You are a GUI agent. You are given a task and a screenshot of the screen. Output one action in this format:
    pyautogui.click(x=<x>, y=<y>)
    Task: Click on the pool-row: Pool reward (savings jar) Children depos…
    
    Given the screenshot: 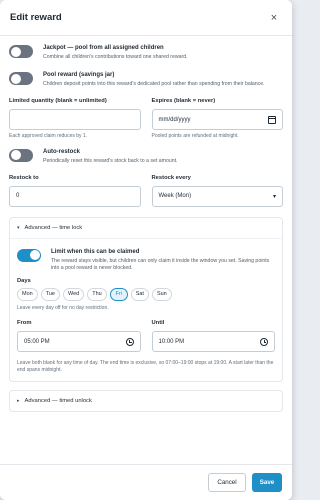 What is the action you would take?
    pyautogui.click(x=146, y=79)
    